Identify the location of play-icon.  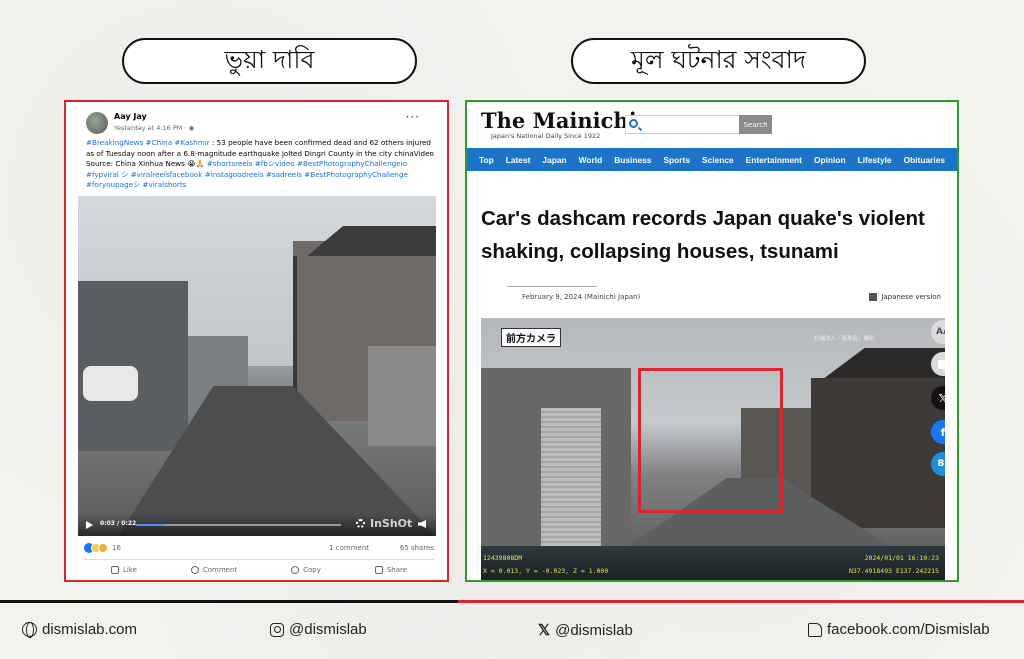
(89, 525).